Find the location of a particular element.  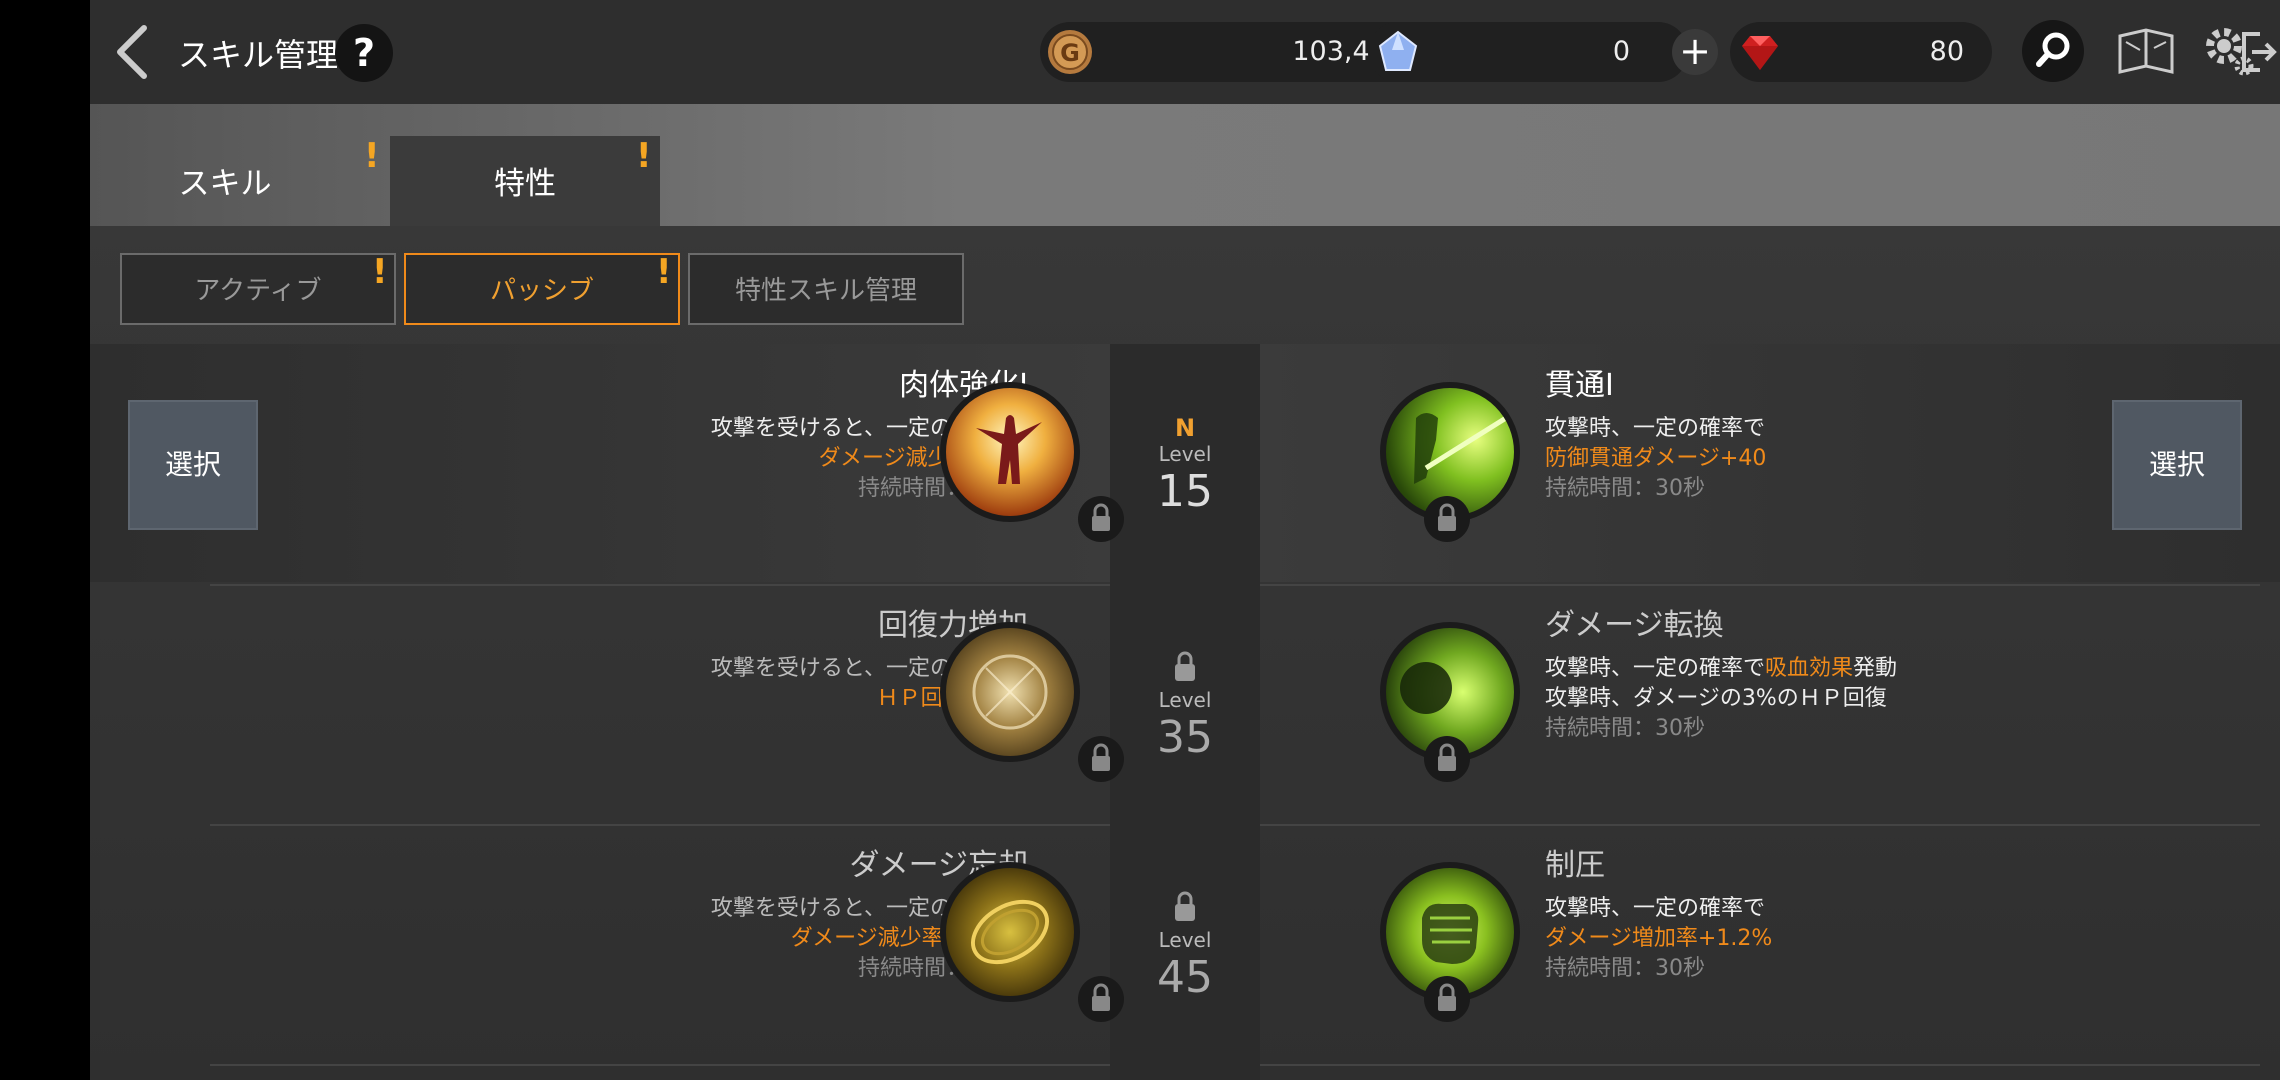

help-button: ? is located at coordinates (364, 53).